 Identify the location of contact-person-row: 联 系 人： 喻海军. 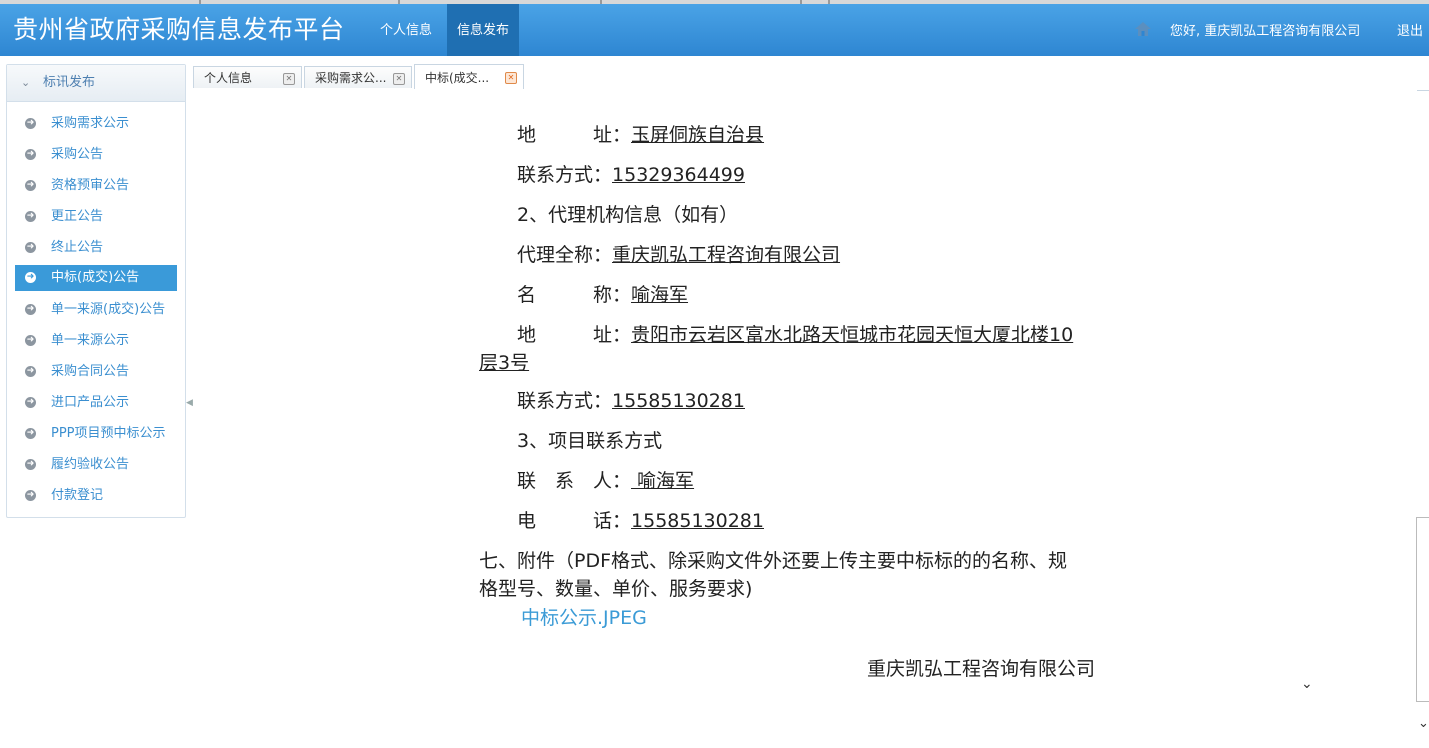
(605, 479).